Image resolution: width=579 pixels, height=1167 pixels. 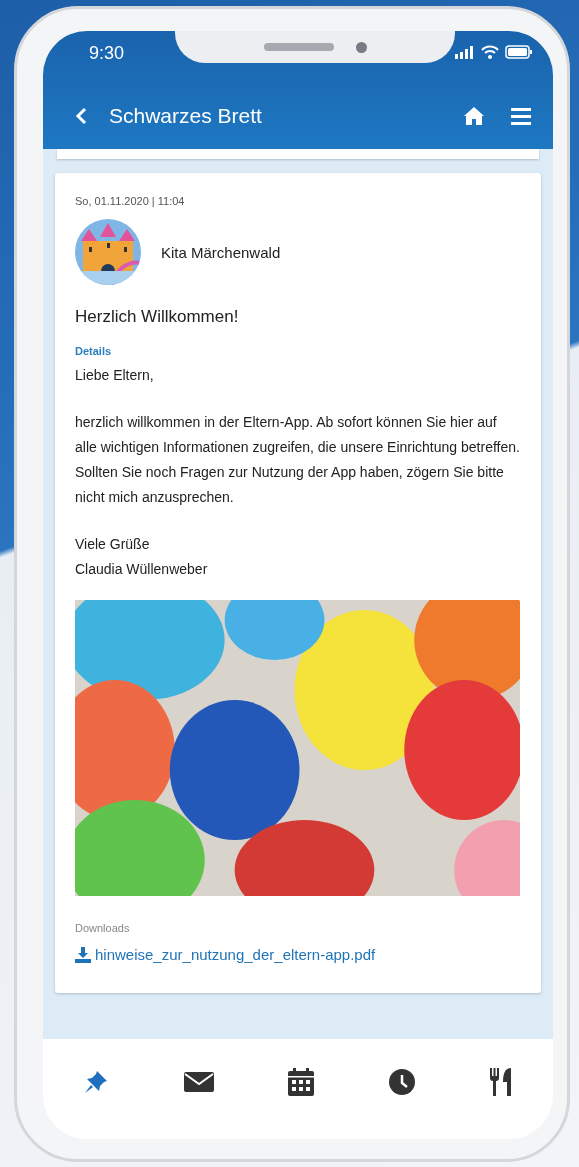 I want to click on clock-icon, so click(x=401, y=1082).